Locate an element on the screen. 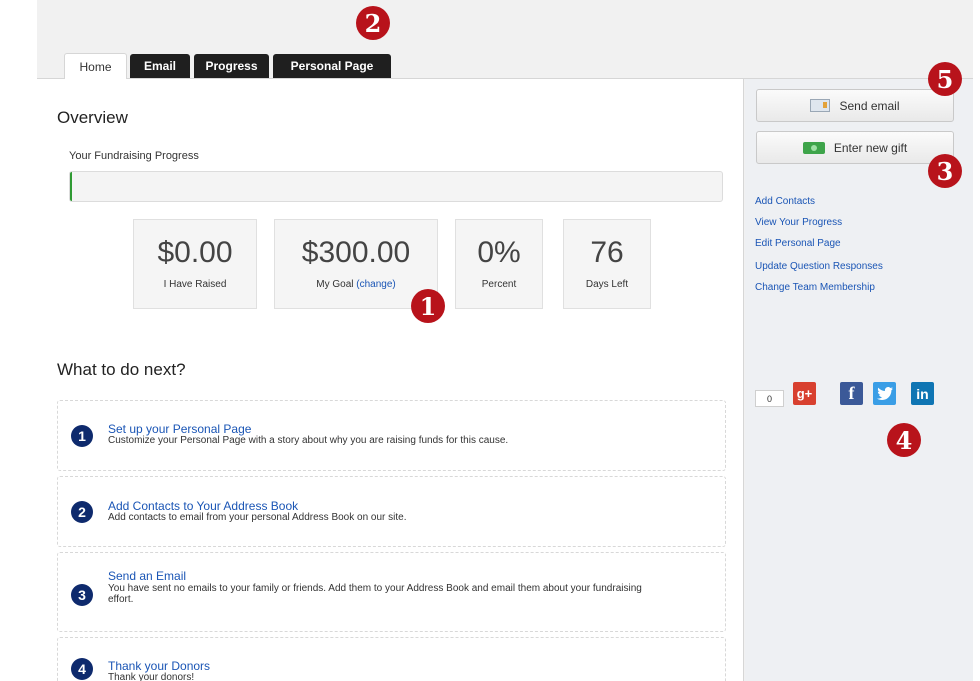 The width and height of the screenshot is (980, 681). tab-home: Home is located at coordinates (95, 66).